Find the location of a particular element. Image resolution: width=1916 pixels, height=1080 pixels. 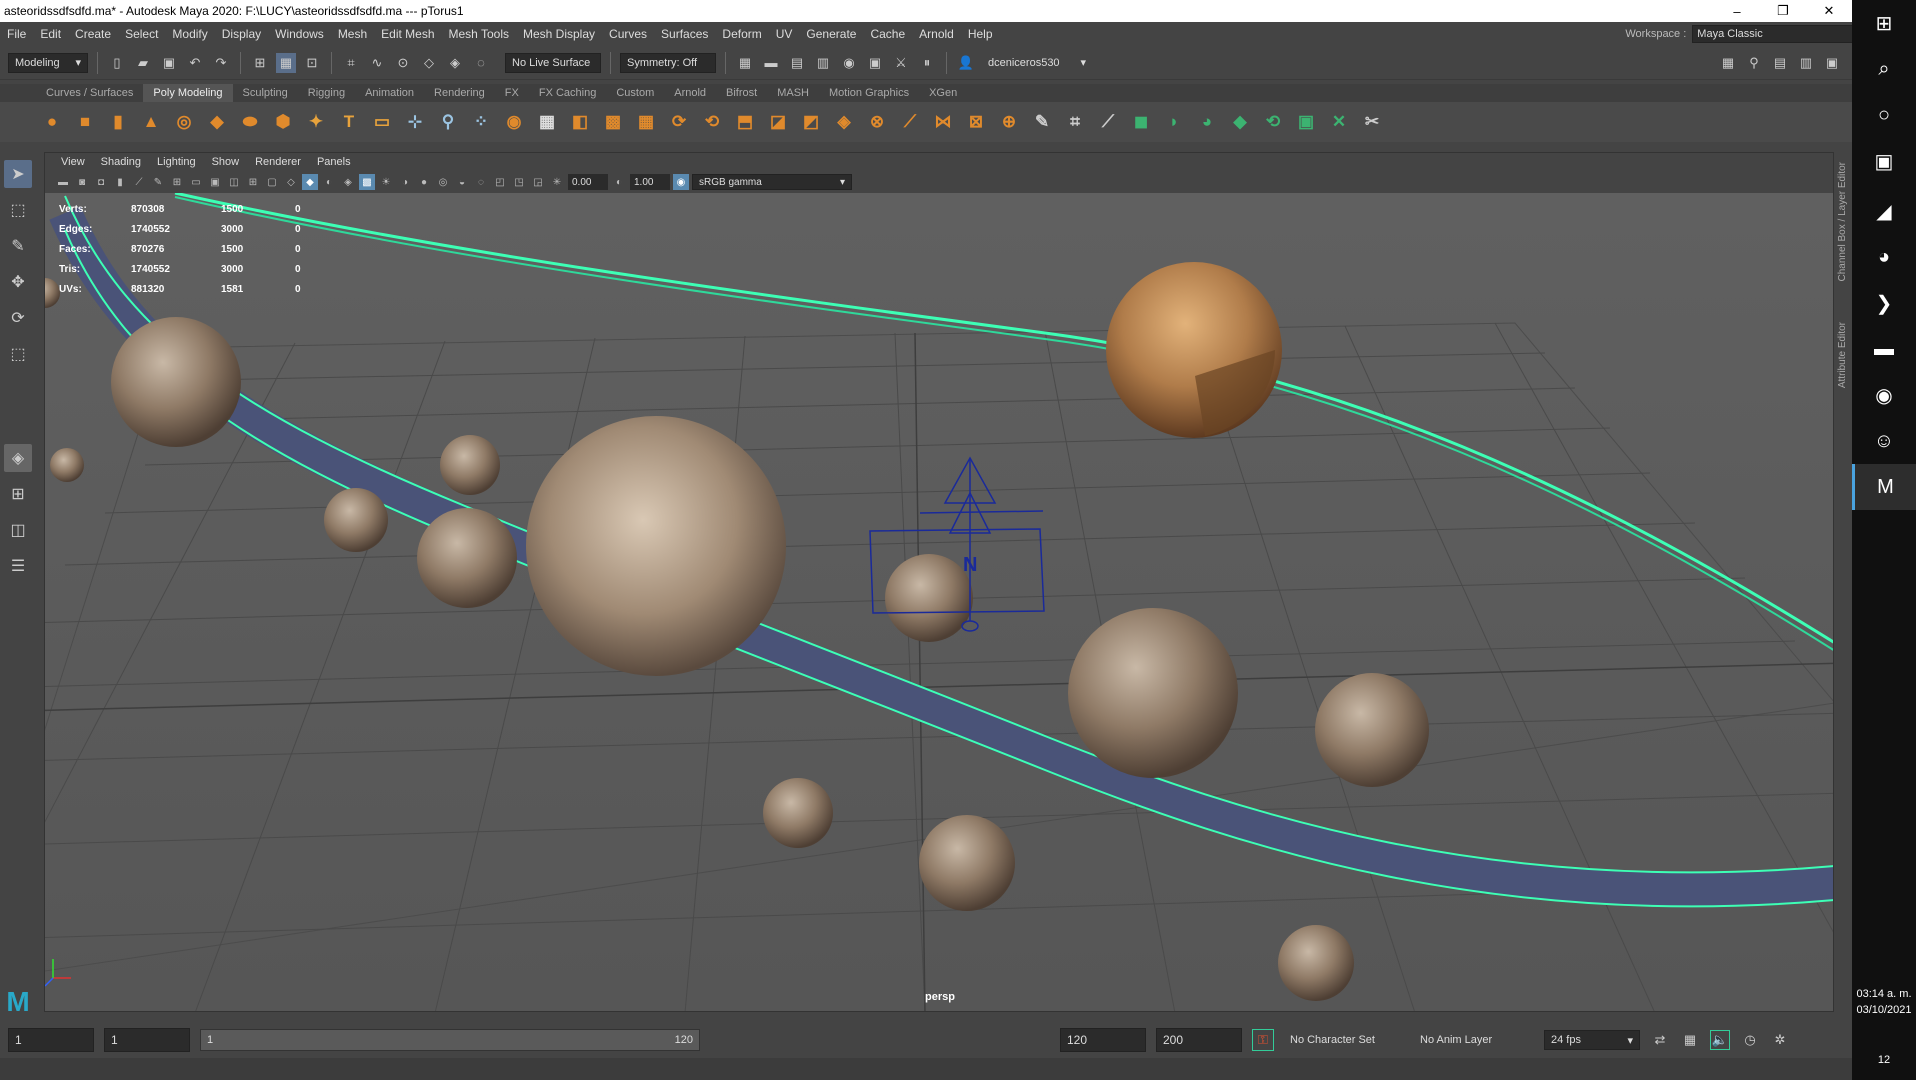

attribute-editor-tab: Attribute Editor is located at coordinates (1842, 355).